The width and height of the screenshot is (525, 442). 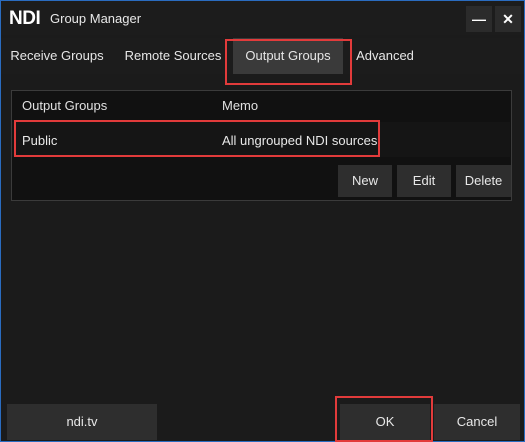 I want to click on edit-button: Edit, so click(x=424, y=181).